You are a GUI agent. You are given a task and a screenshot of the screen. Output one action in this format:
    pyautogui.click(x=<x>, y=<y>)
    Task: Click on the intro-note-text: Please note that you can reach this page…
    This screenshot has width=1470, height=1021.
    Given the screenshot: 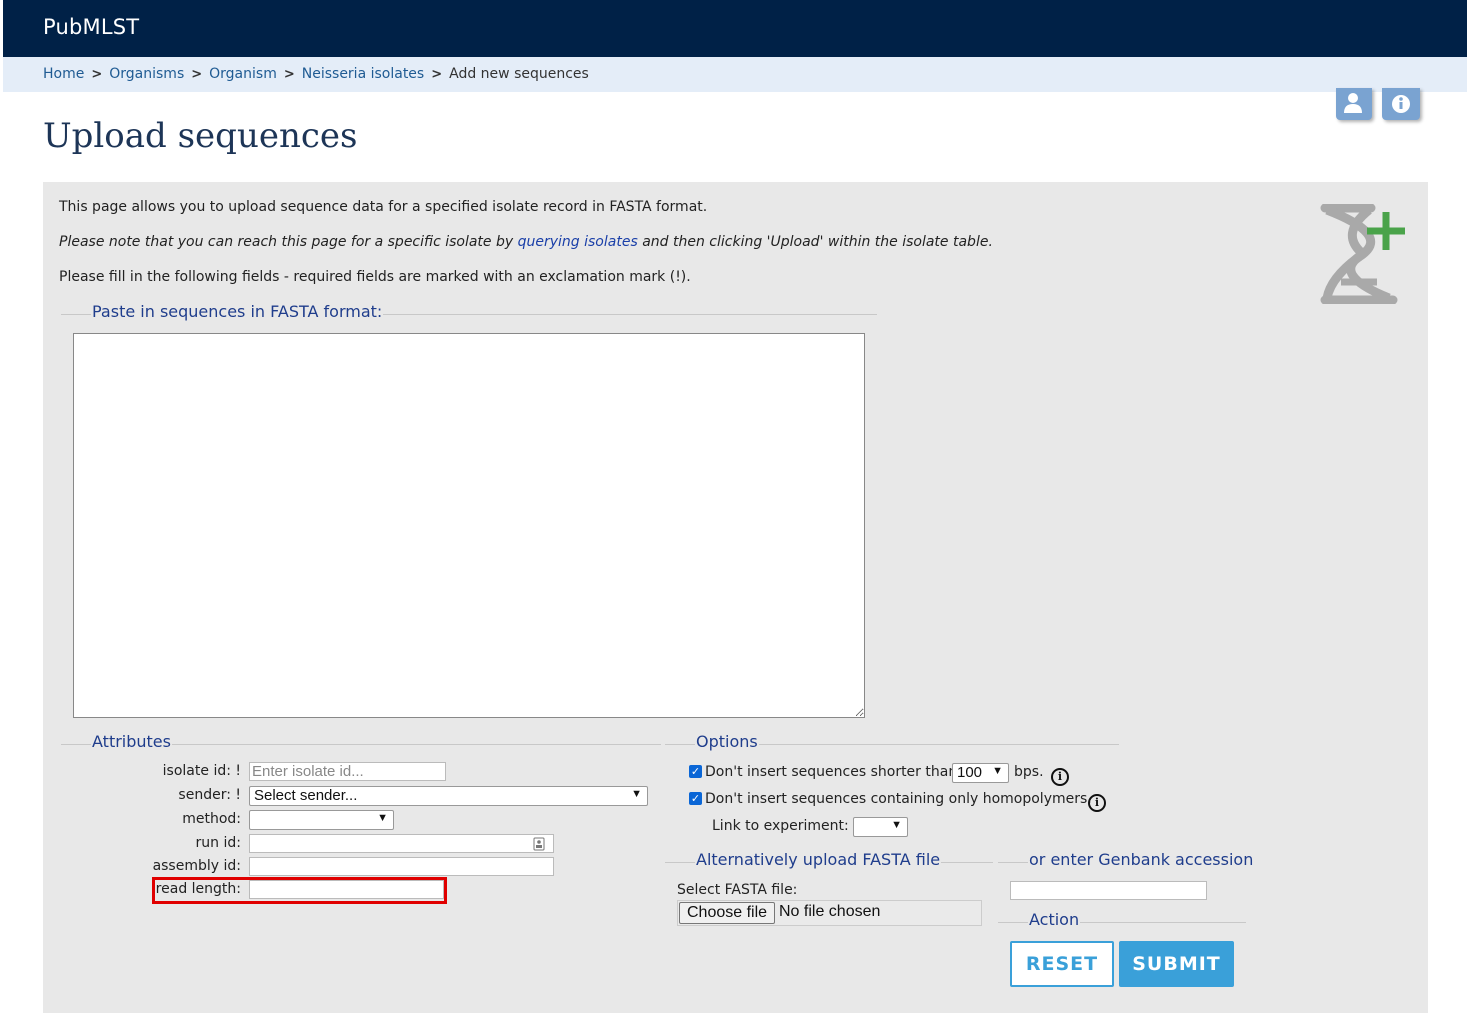 What is the action you would take?
    pyautogui.click(x=288, y=242)
    